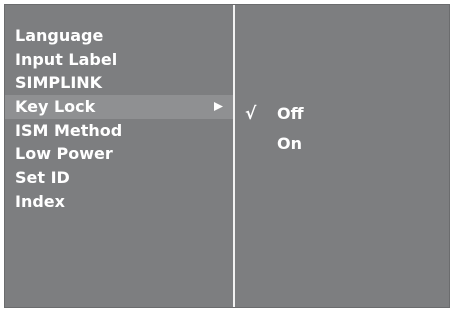 This screenshot has height=310, width=453. Describe the element at coordinates (66, 59) in the screenshot. I see `menu-item-label: Input Label` at that location.